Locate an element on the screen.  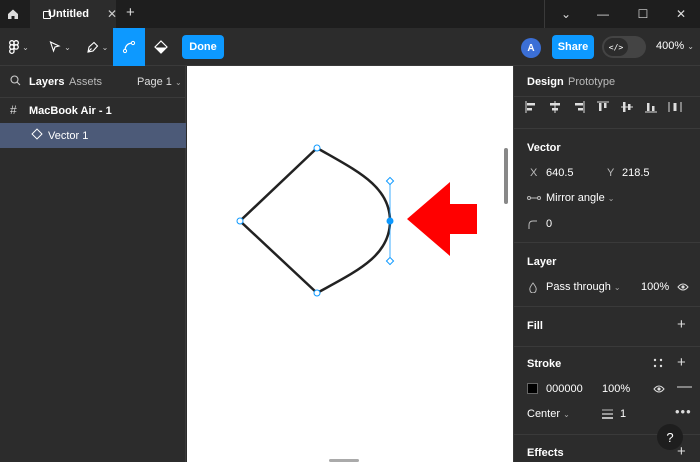
page-label: Page 1 is located at coordinates (154, 82).